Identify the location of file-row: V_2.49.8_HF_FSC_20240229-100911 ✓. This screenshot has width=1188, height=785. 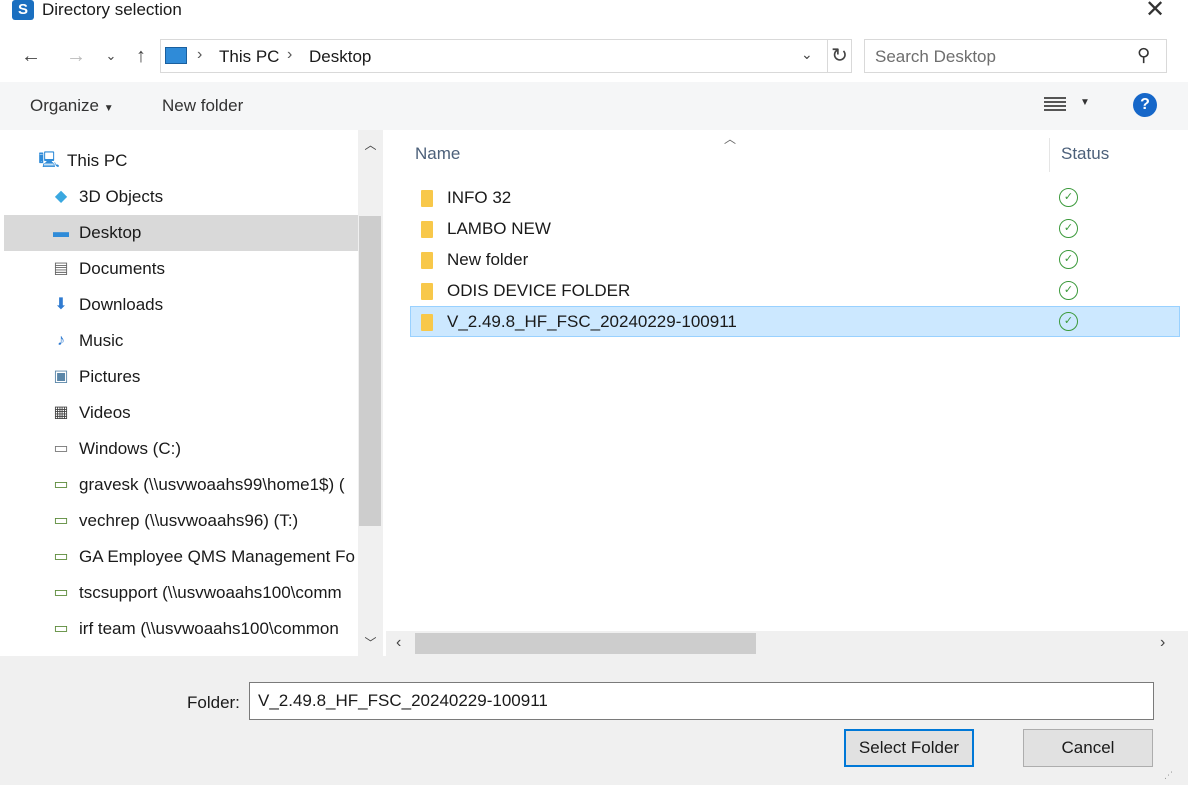
(795, 321).